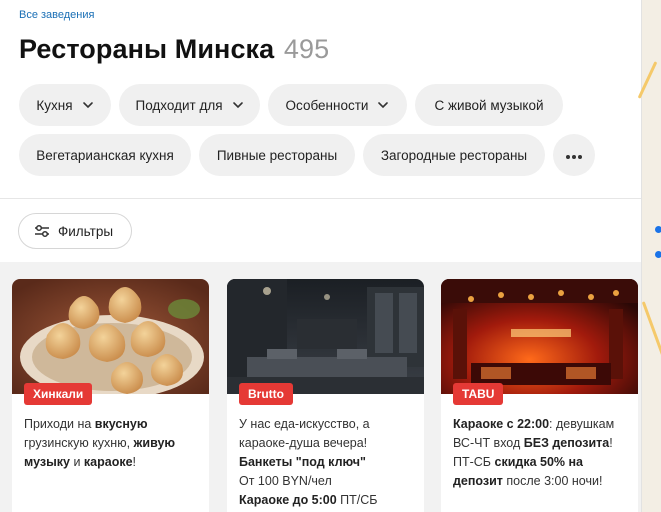  I want to click on sliders-icon, so click(42, 231).